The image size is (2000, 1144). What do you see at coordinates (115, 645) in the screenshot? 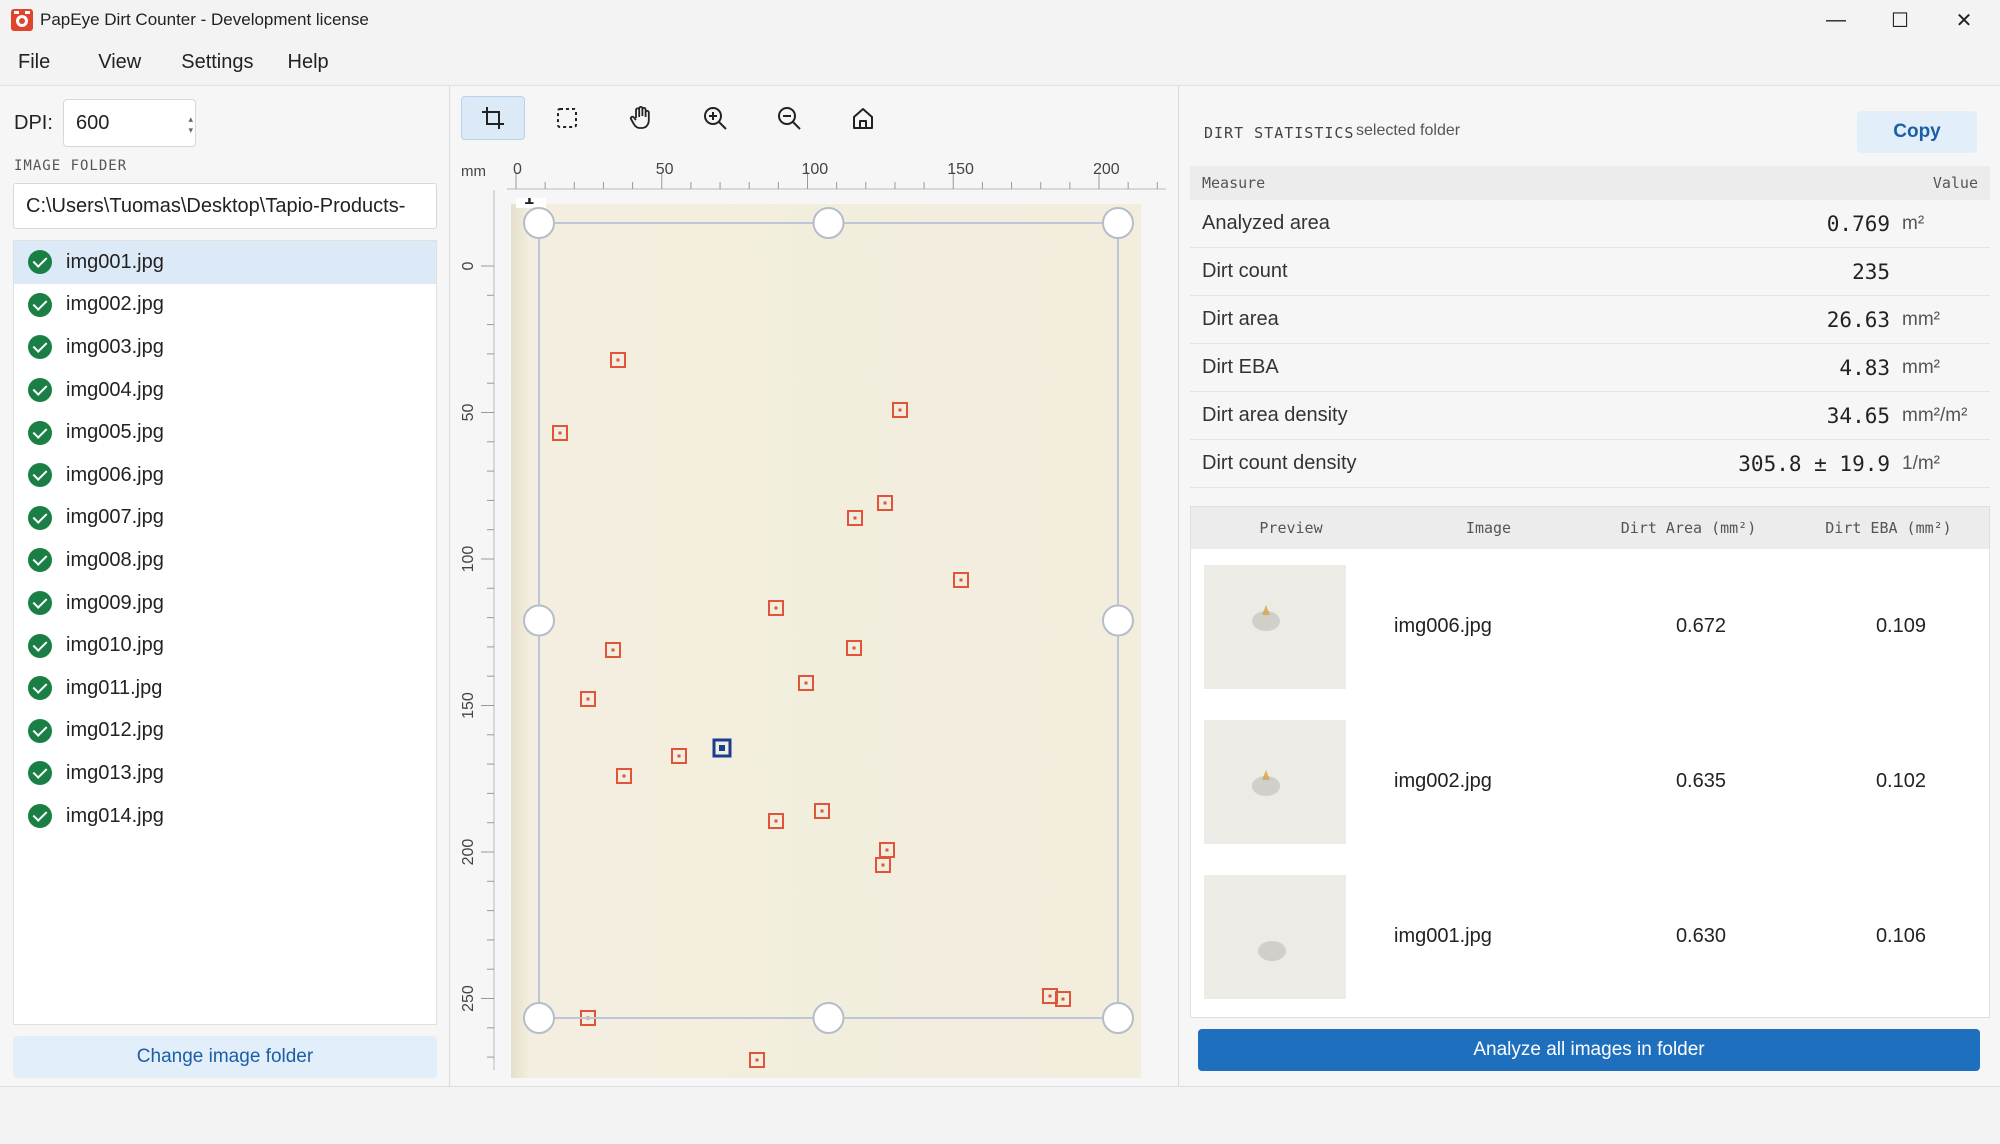
I see `file-name: img010.jpg` at bounding box center [115, 645].